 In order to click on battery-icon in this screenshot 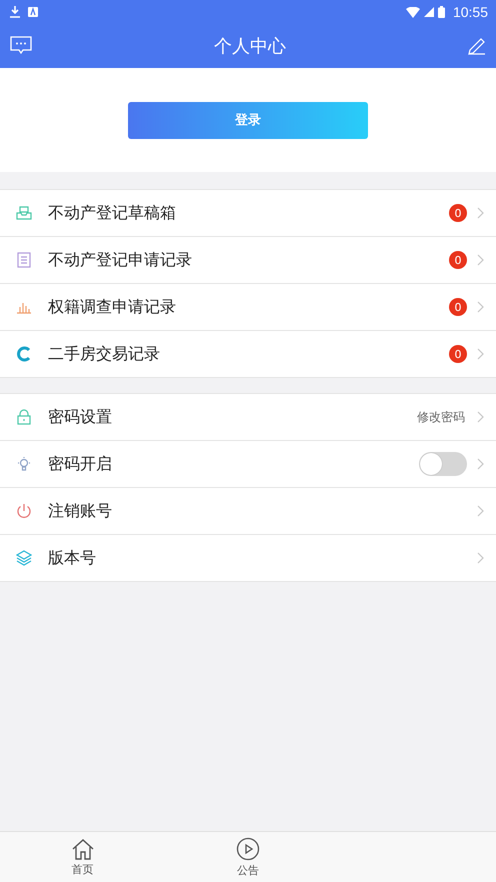, I will do `click(441, 12)`.